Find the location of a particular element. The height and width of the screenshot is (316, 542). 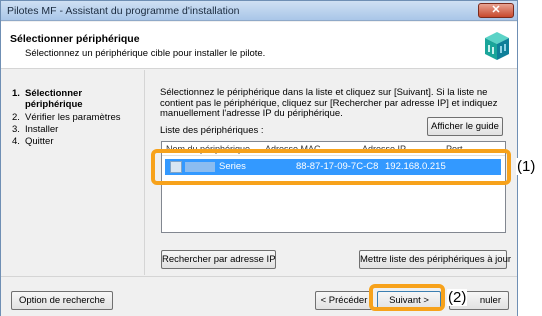

step-label: Quitter is located at coordinates (39, 141).